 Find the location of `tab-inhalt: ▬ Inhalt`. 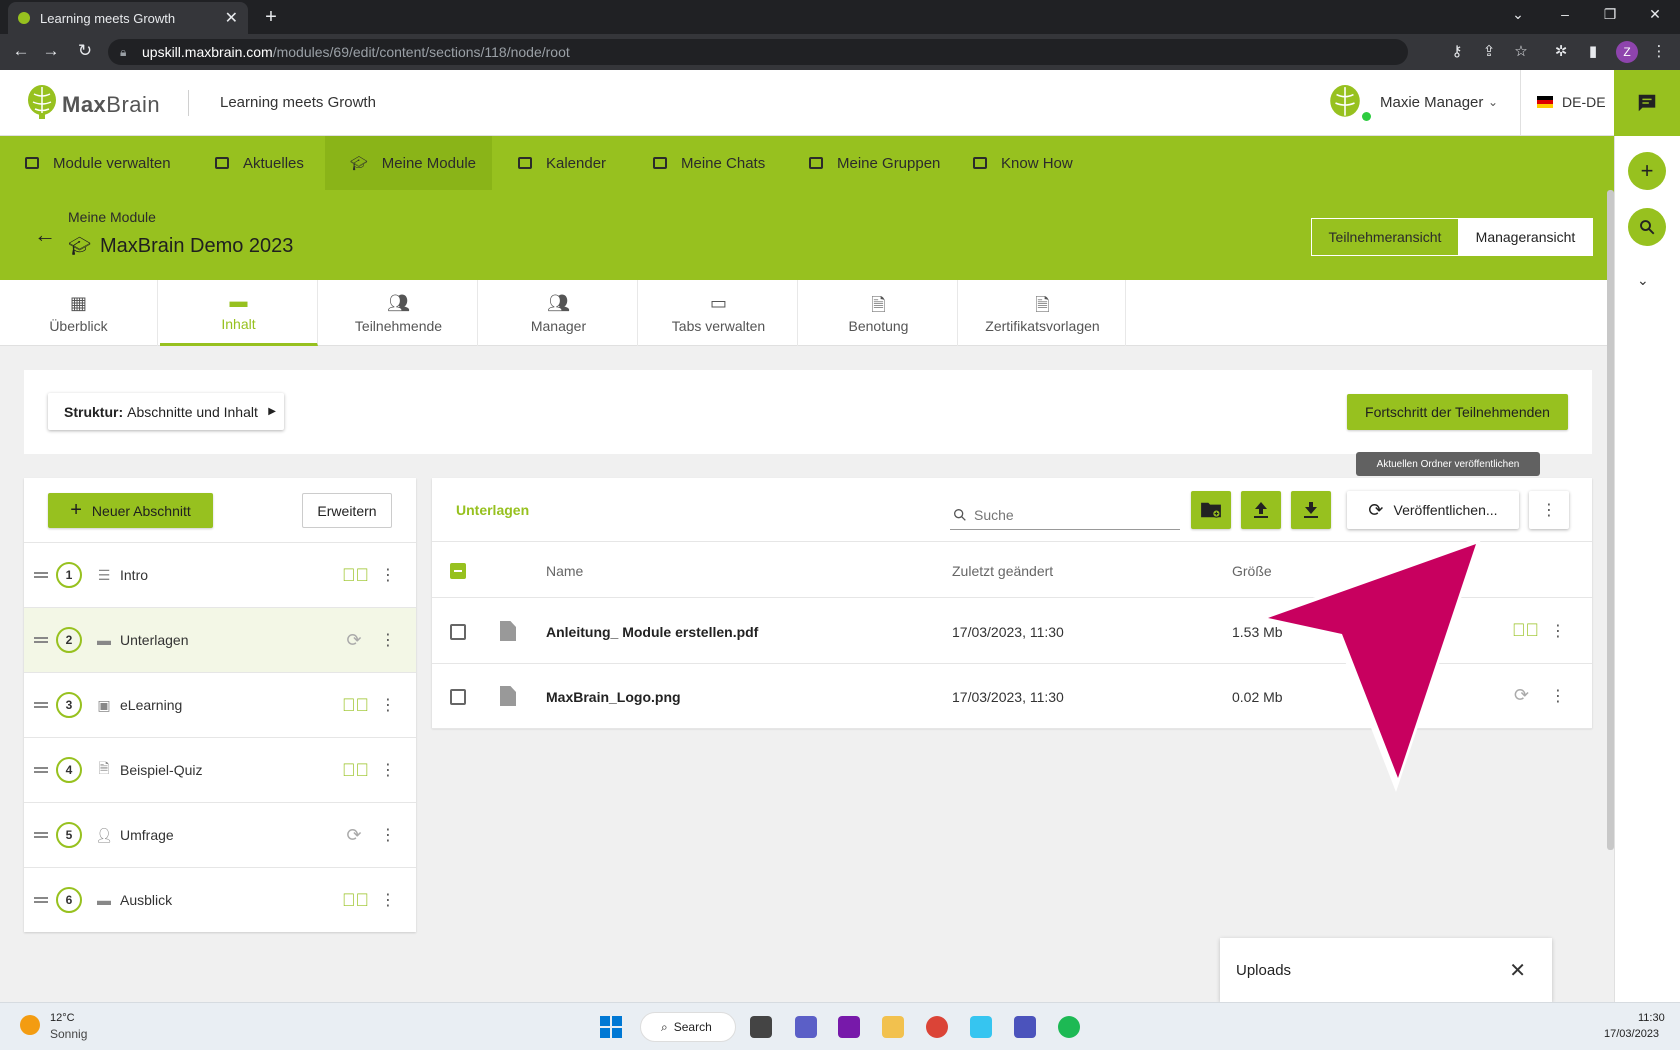

tab-inhalt: ▬ Inhalt is located at coordinates (239, 313).